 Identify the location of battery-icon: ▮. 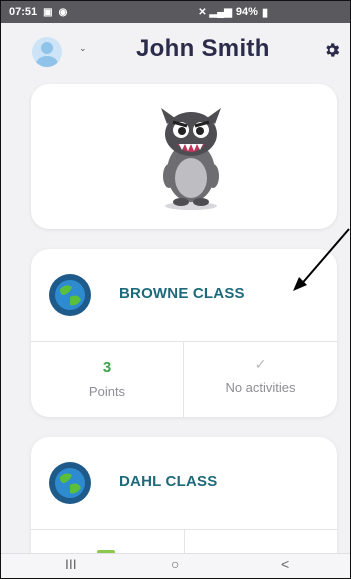
(264, 12).